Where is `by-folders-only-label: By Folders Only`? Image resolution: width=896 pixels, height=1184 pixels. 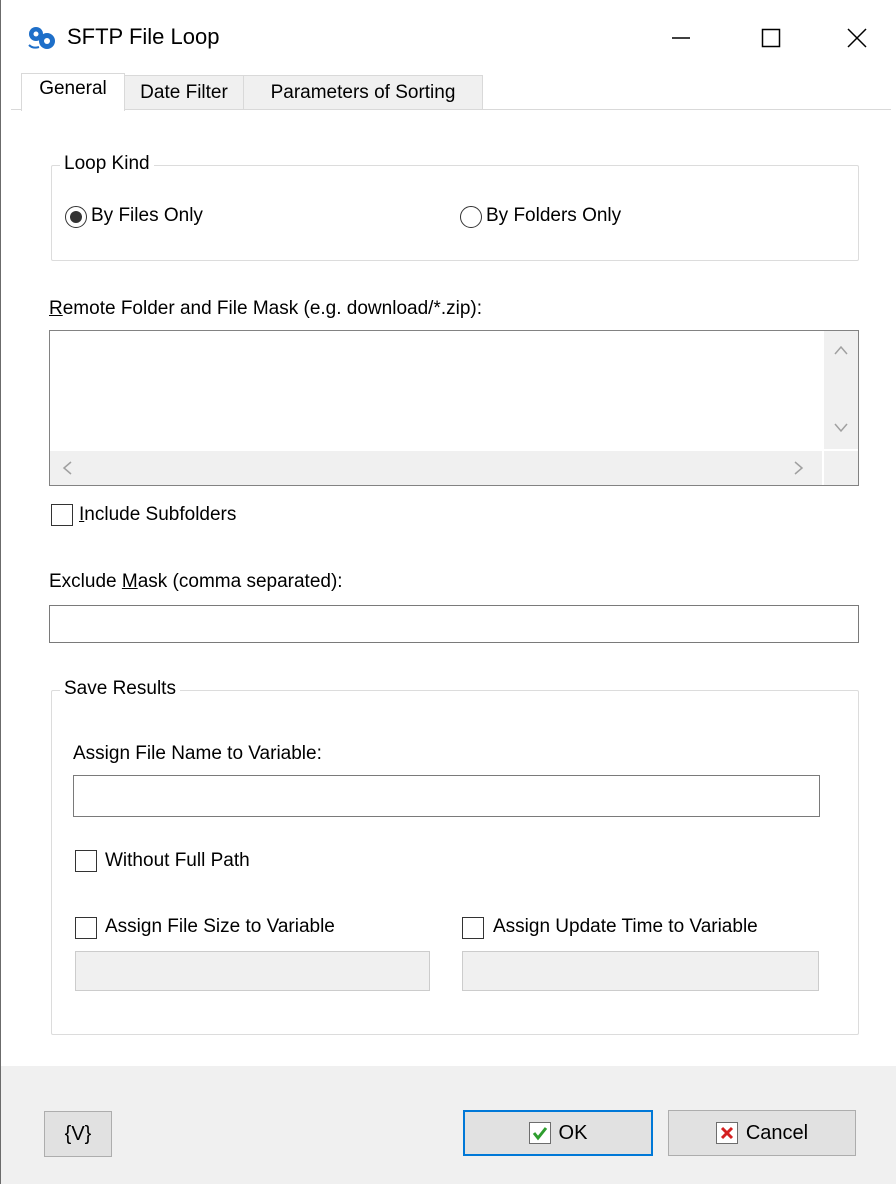 by-folders-only-label: By Folders Only is located at coordinates (553, 216).